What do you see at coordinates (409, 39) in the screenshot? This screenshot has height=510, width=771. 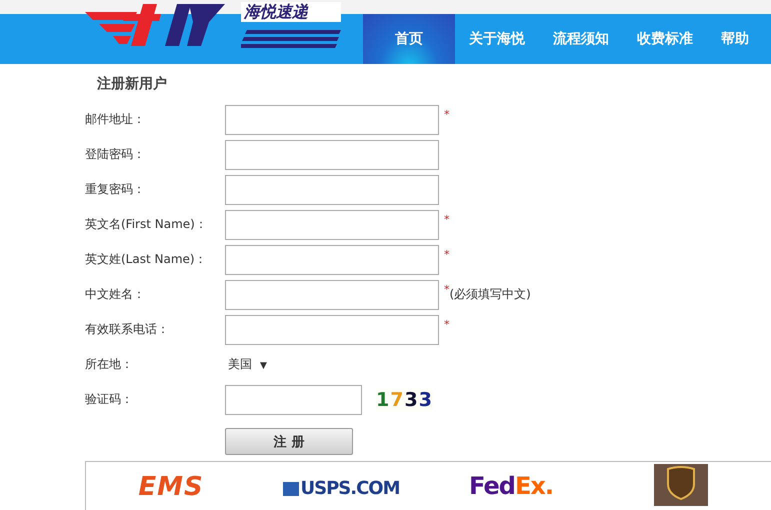 I see `nav-tab: 首页` at bounding box center [409, 39].